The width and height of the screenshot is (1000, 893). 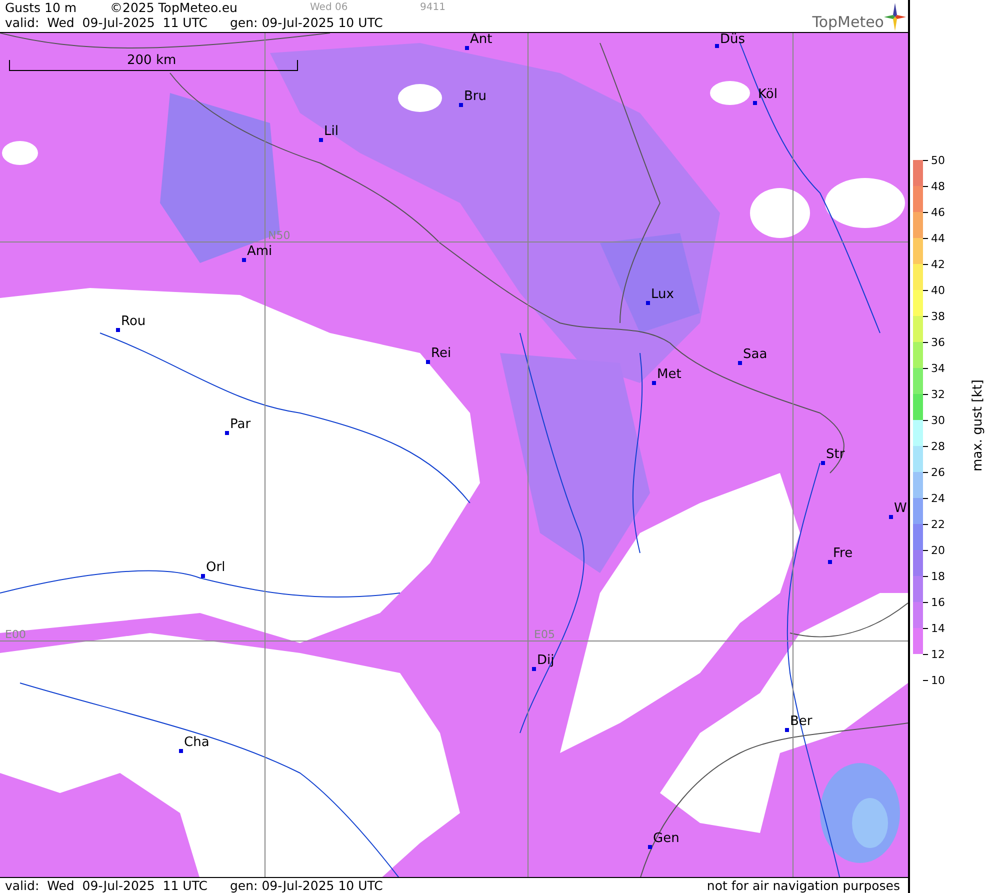 What do you see at coordinates (544, 634) in the screenshot?
I see `grid-label: E05` at bounding box center [544, 634].